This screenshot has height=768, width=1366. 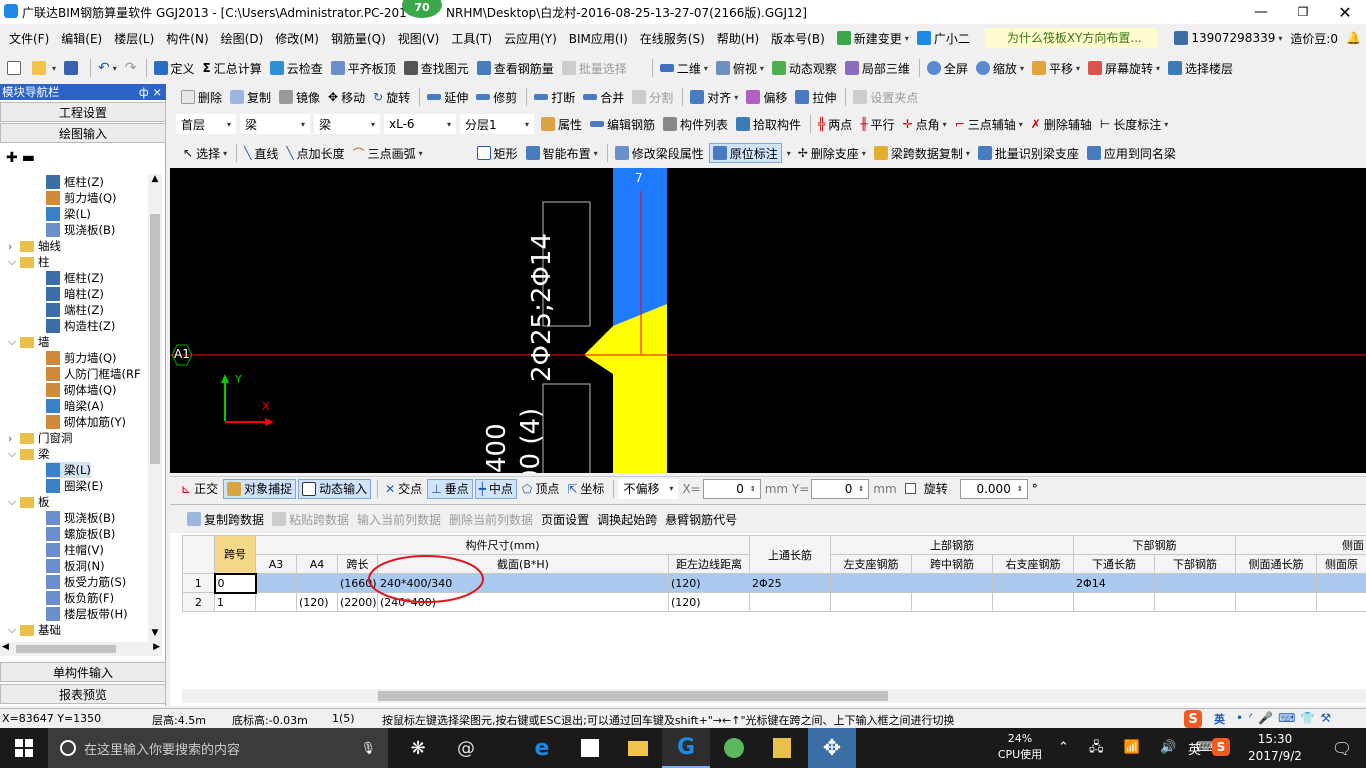 What do you see at coordinates (250, 97) in the screenshot?
I see `copy-button: 复制` at bounding box center [250, 97].